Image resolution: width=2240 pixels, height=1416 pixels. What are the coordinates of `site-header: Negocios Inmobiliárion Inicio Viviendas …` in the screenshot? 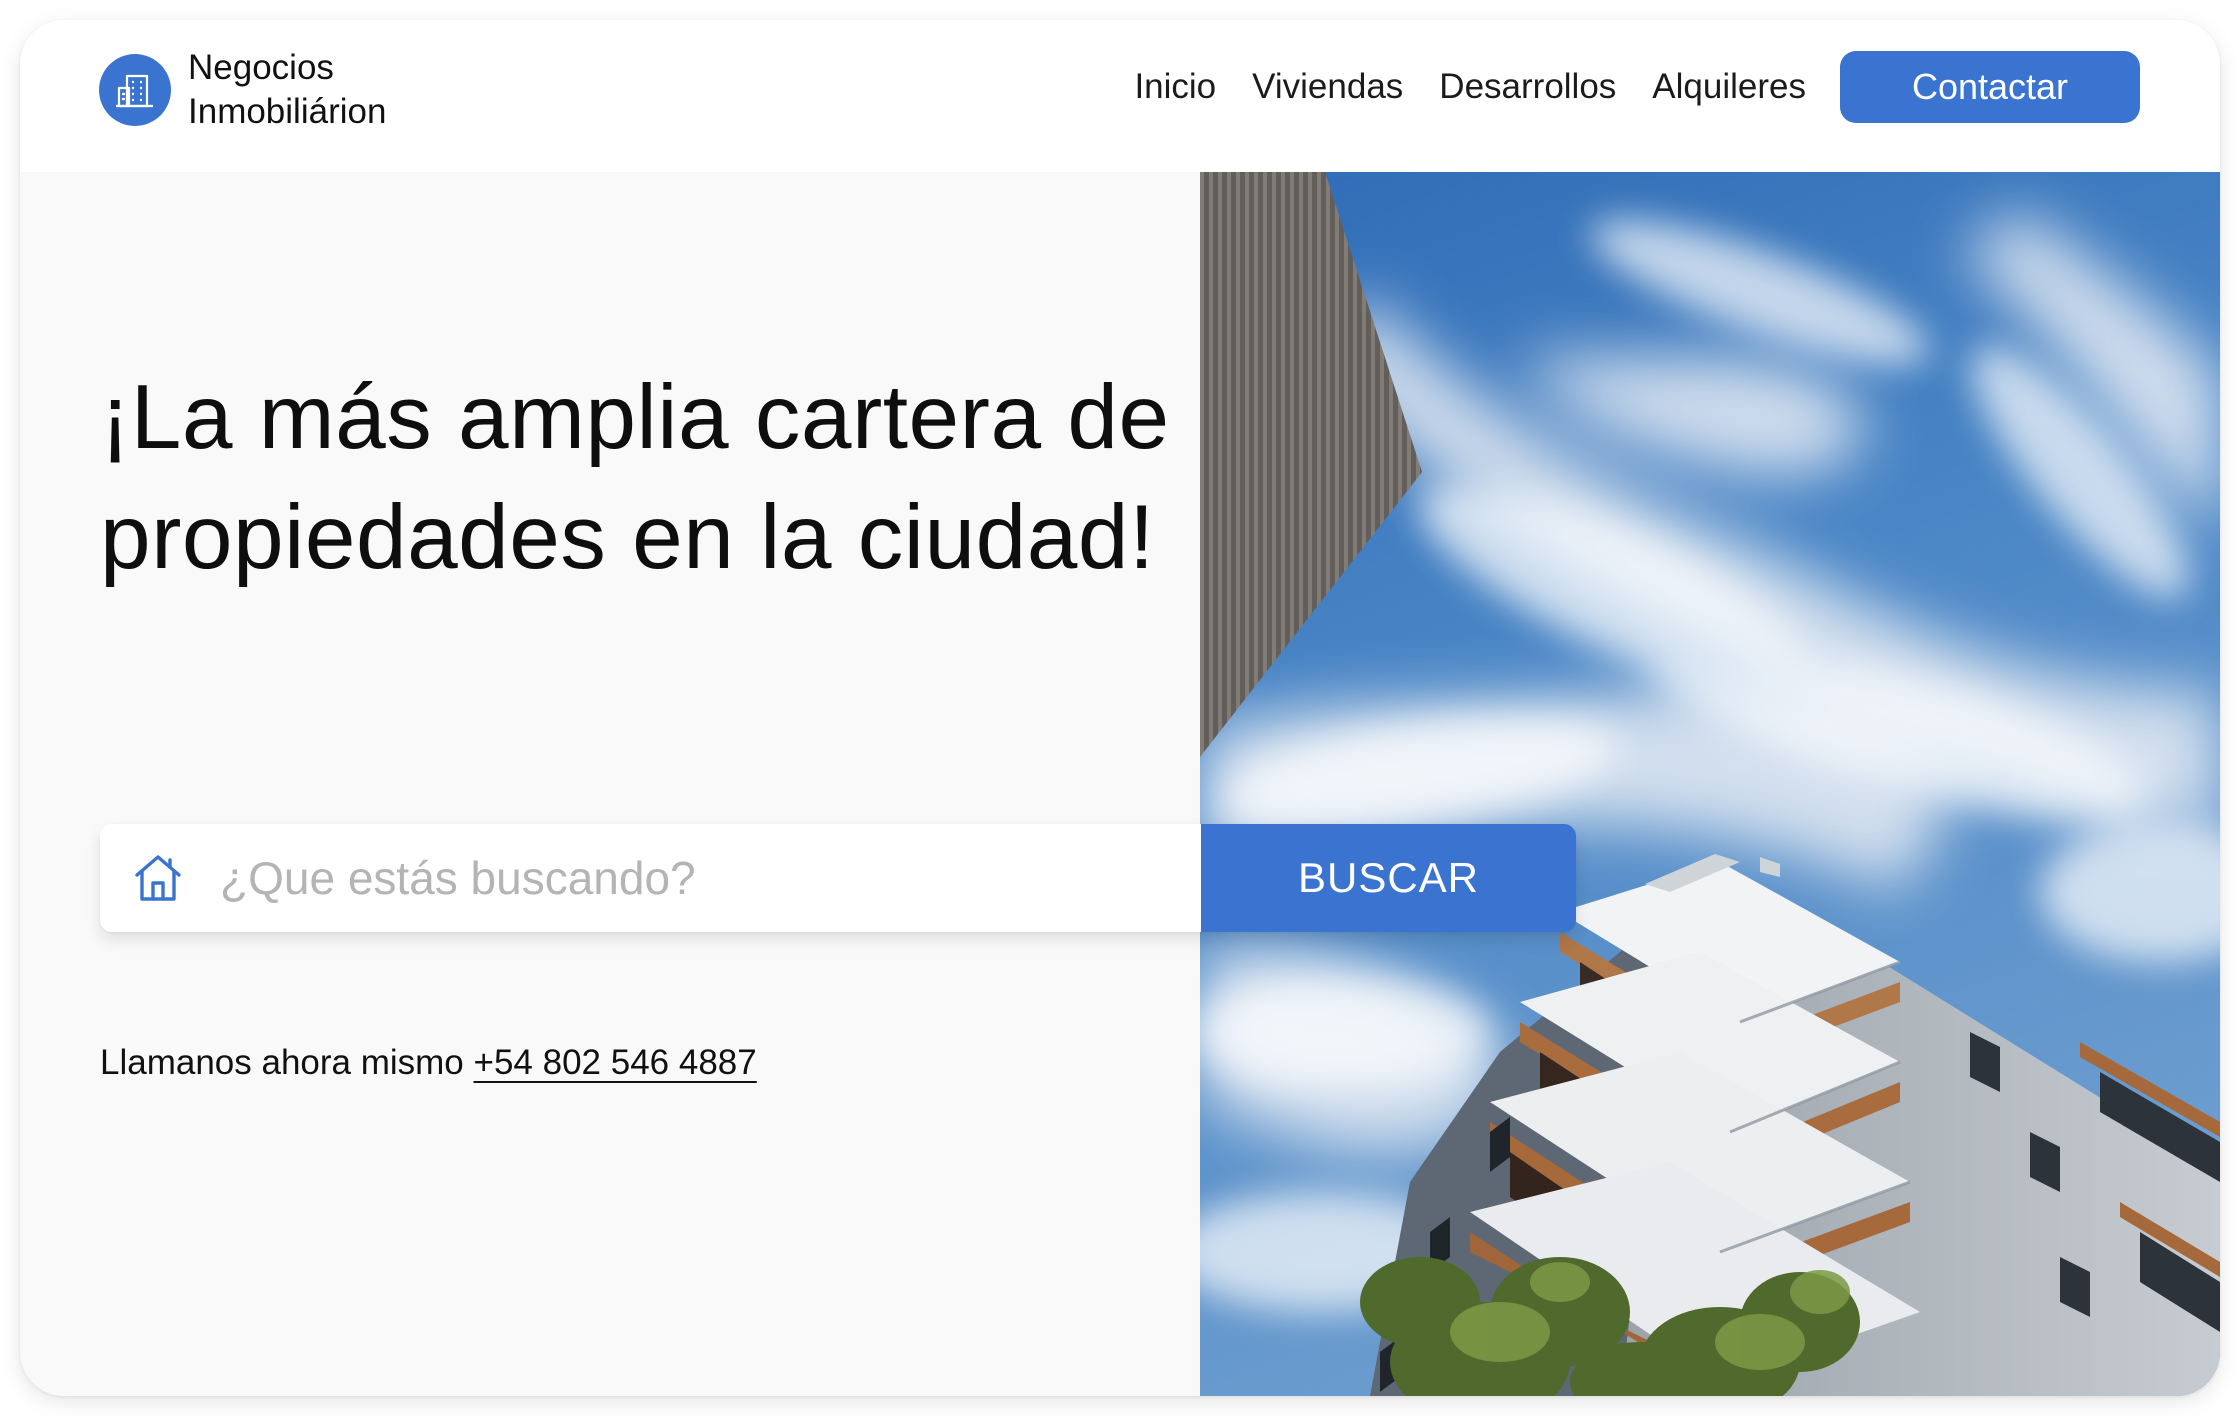 It's located at (1120, 96).